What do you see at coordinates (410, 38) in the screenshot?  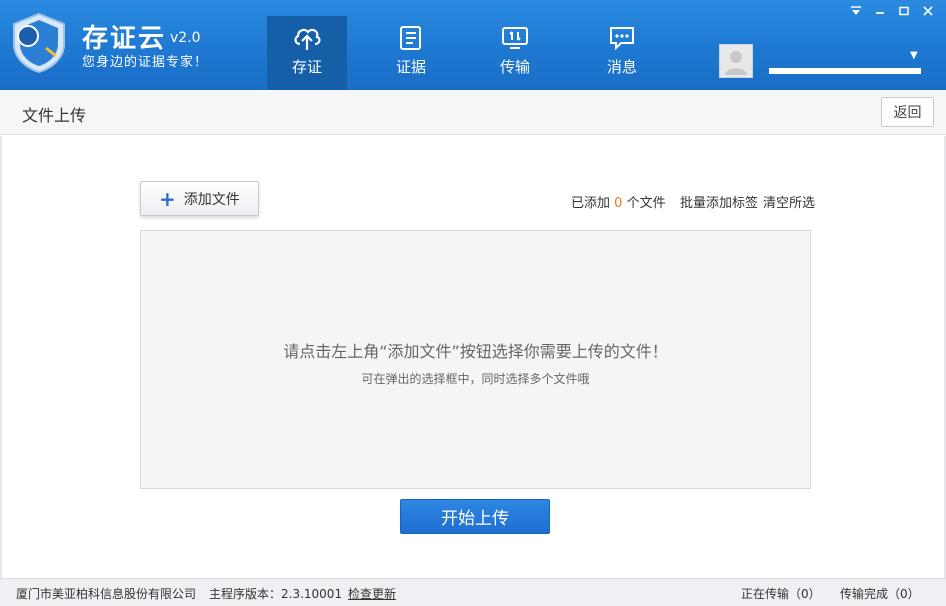 I see `document-icon` at bounding box center [410, 38].